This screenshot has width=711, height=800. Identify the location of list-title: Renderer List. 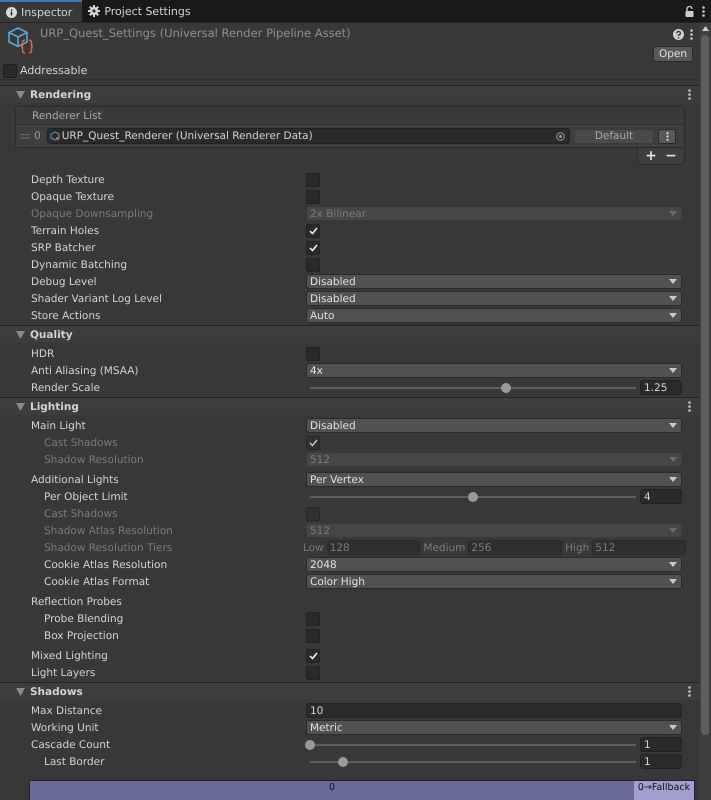
(67, 116).